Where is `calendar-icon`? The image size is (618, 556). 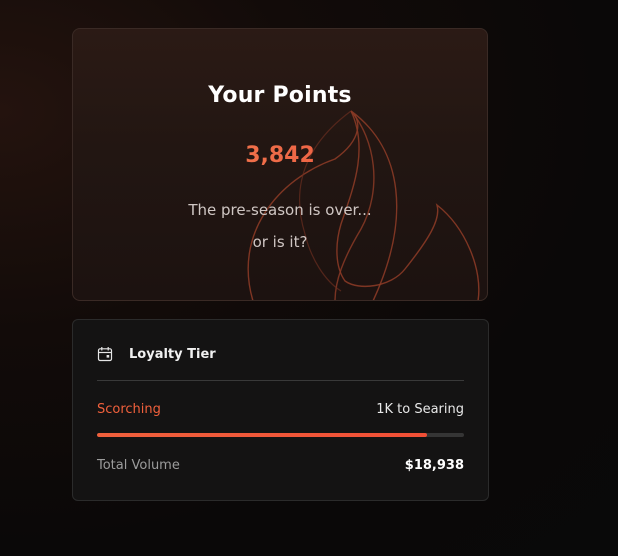
calendar-icon is located at coordinates (105, 354).